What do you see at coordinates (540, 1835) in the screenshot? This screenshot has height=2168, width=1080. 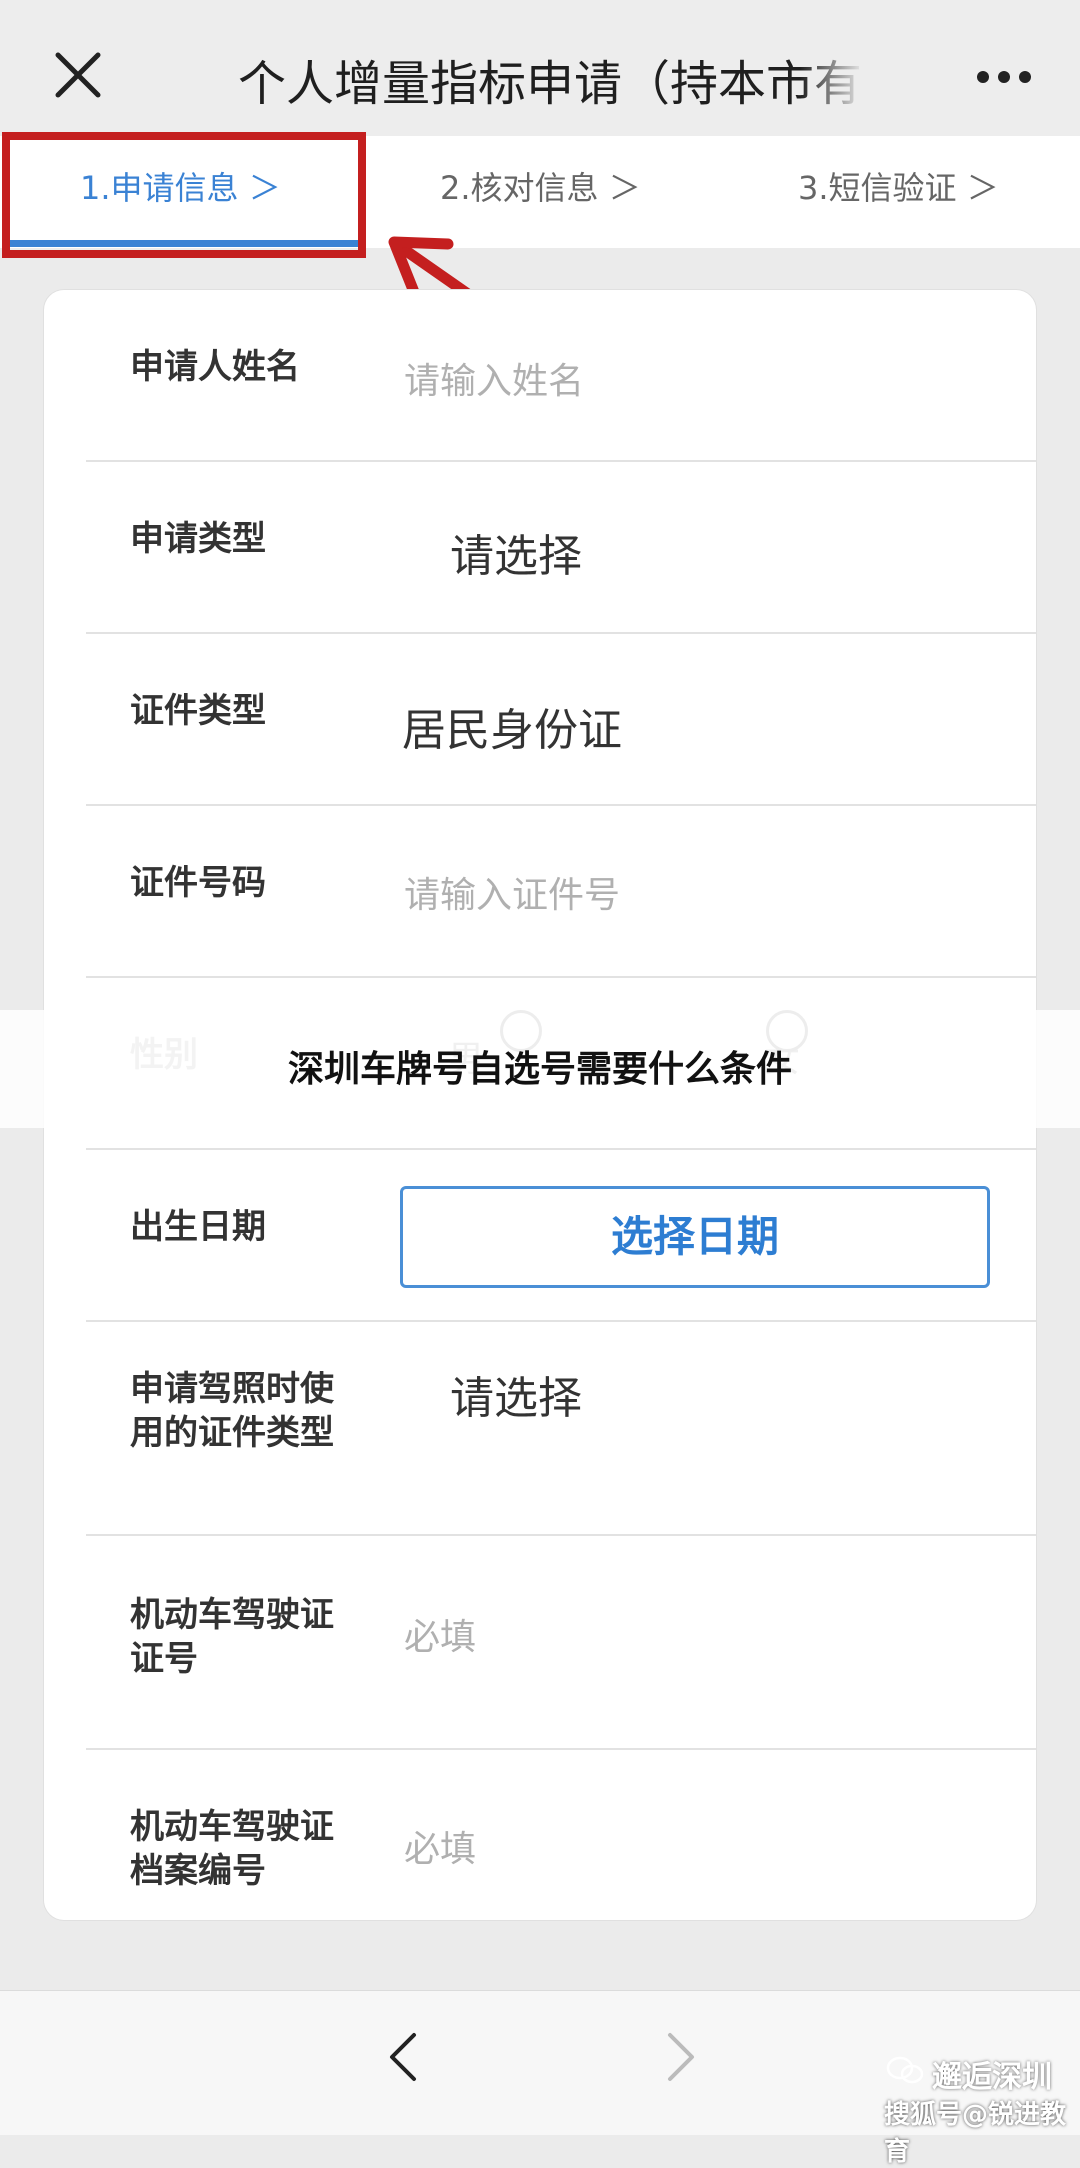 I see `row-license-file-number: 机动车驾驶证 档案编号 必填` at bounding box center [540, 1835].